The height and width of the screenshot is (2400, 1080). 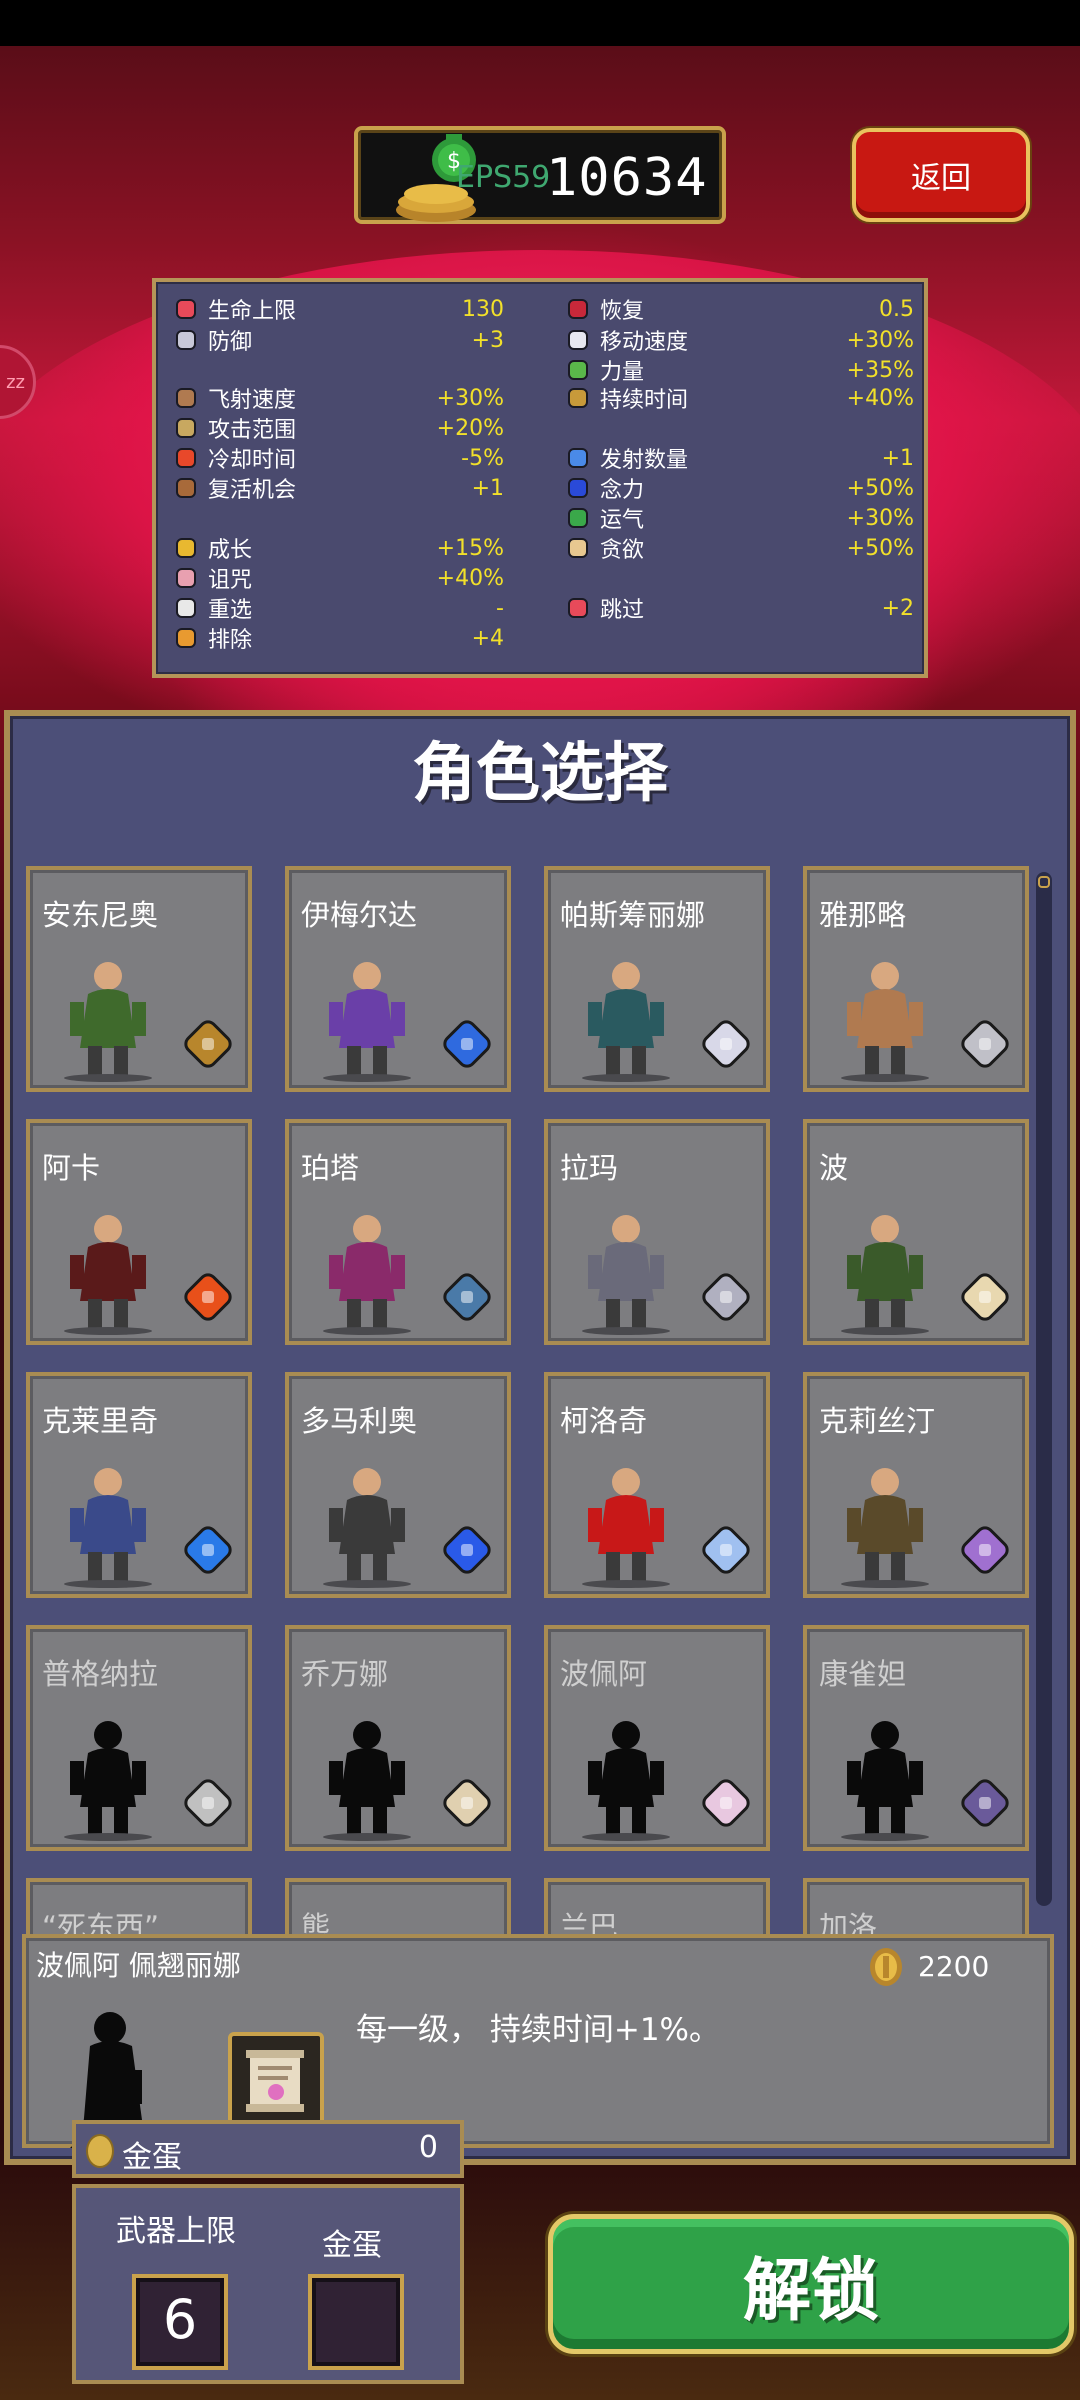 I want to click on stat-label: 诅咒, so click(x=230, y=580).